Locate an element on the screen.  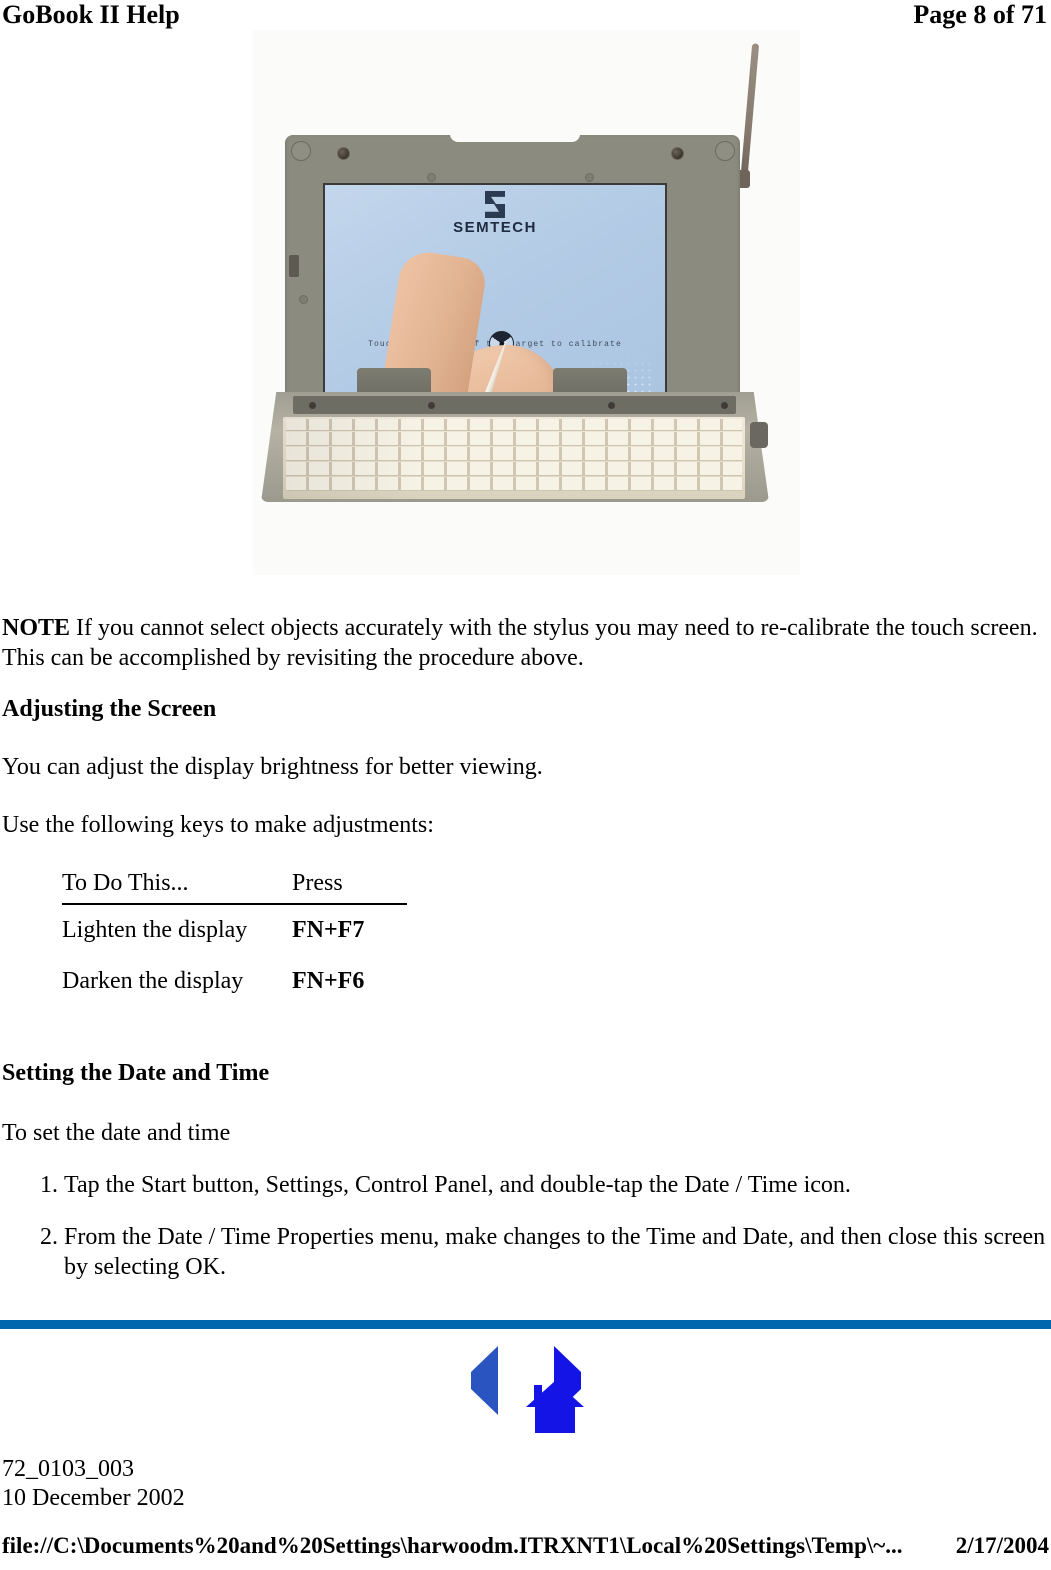
table-header-row: To Do This... Press is located at coordinates (234, 887).